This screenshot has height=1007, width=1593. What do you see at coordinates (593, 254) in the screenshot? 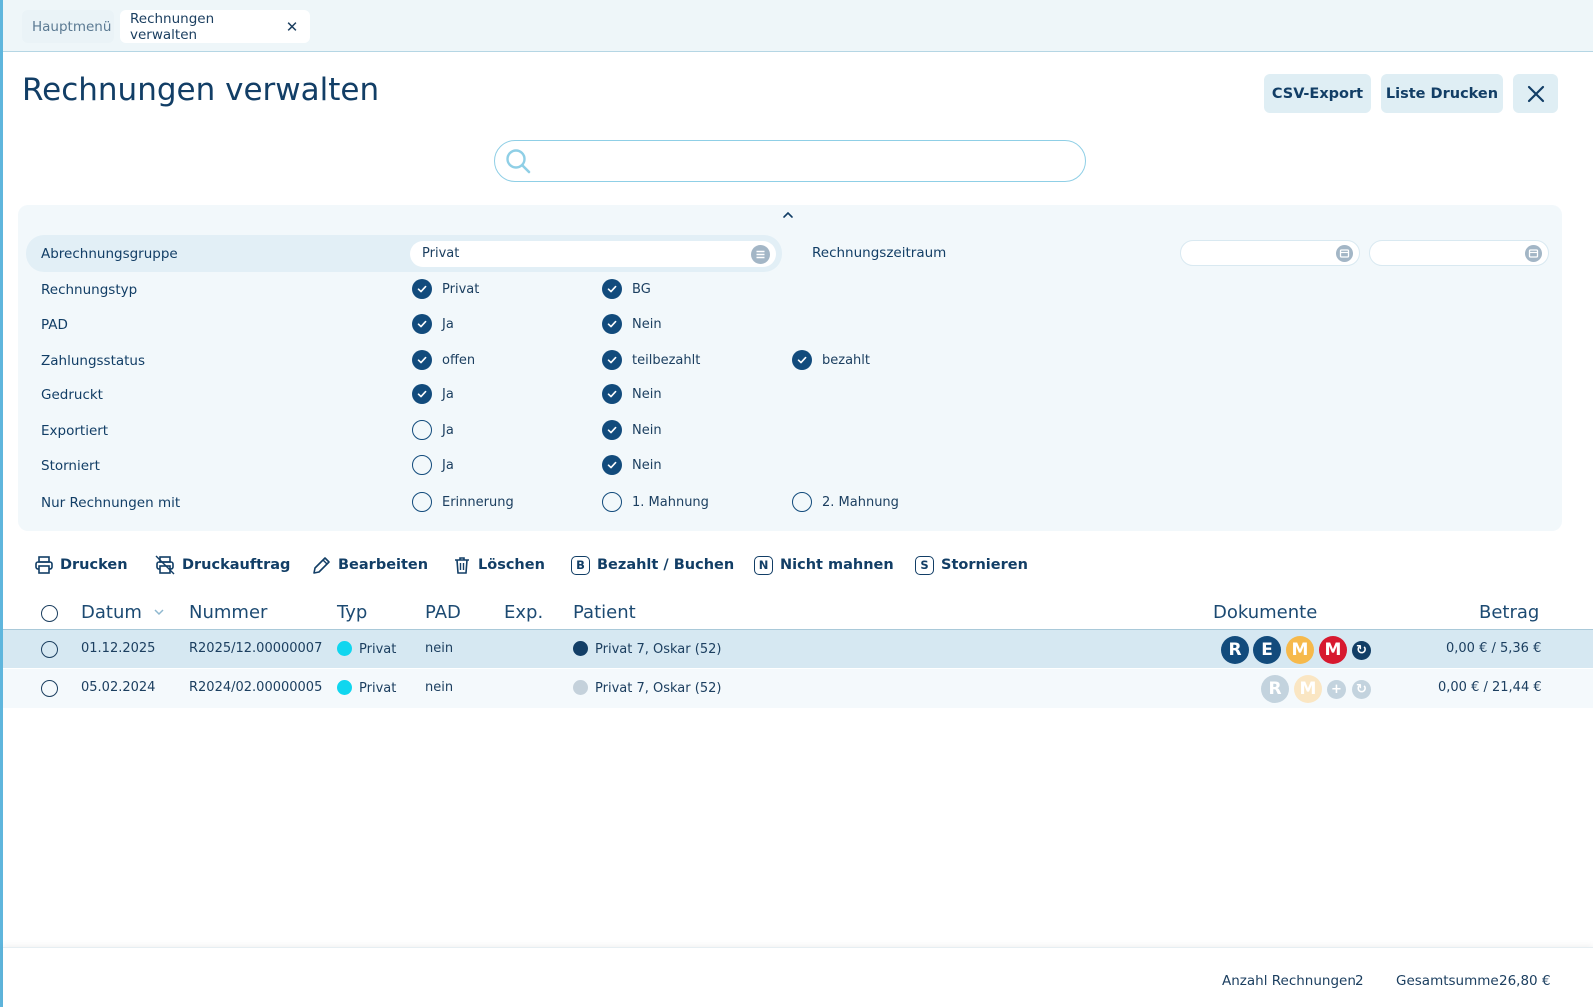
I see `billing-group-select: Privat` at bounding box center [593, 254].